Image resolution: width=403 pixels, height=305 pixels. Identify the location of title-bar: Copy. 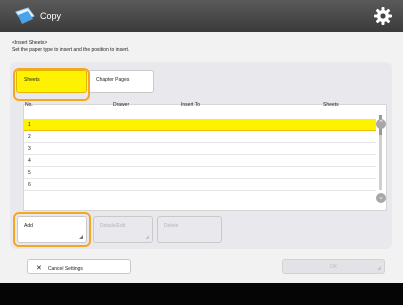
(201, 16).